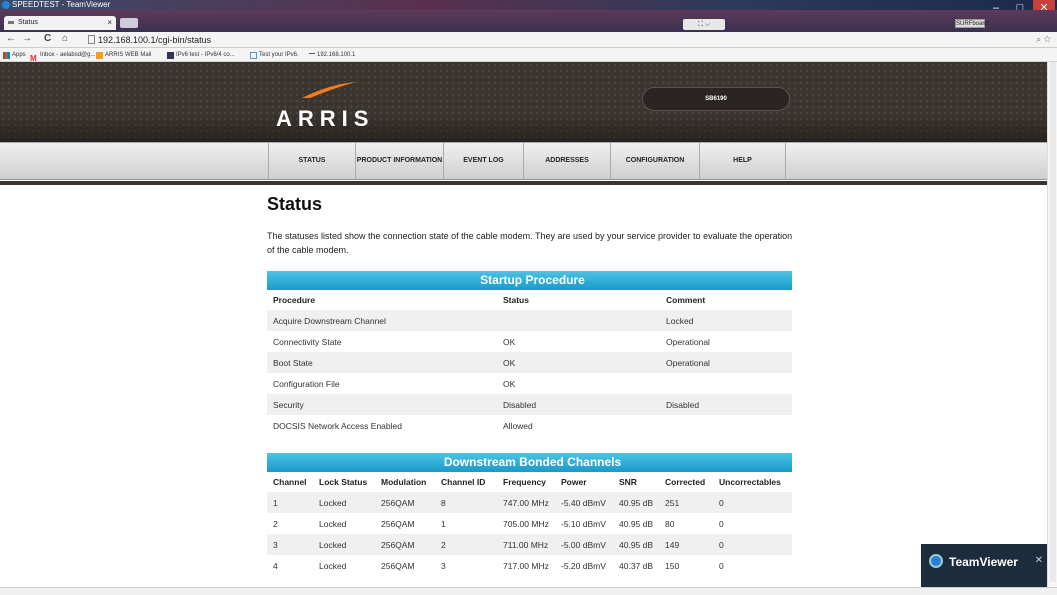 Image resolution: width=1057 pixels, height=595 pixels. Describe the element at coordinates (567, 161) in the screenshot. I see `nav-addresses: ADDRESSES` at that location.